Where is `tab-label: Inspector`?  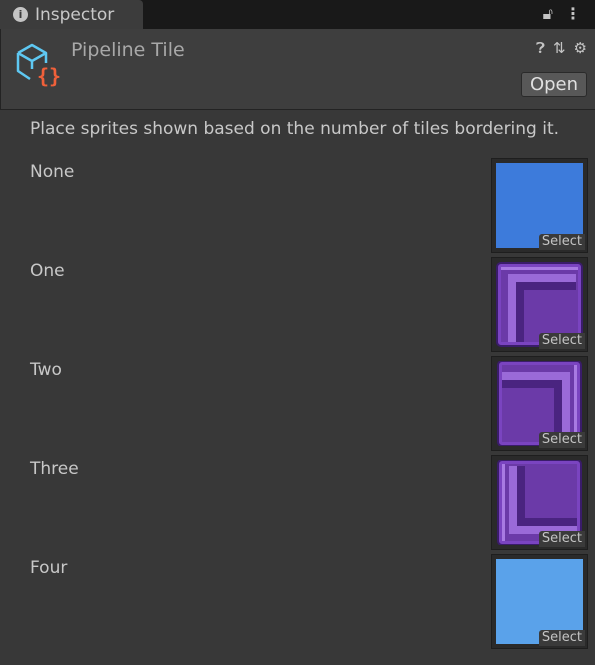 tab-label: Inspector is located at coordinates (75, 14).